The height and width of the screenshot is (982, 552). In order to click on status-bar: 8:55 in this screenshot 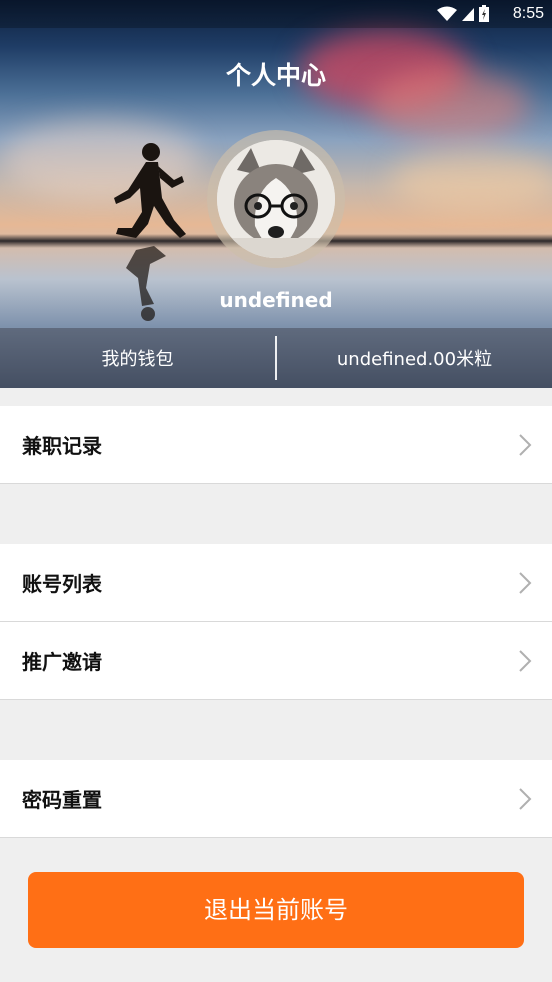, I will do `click(276, 14)`.